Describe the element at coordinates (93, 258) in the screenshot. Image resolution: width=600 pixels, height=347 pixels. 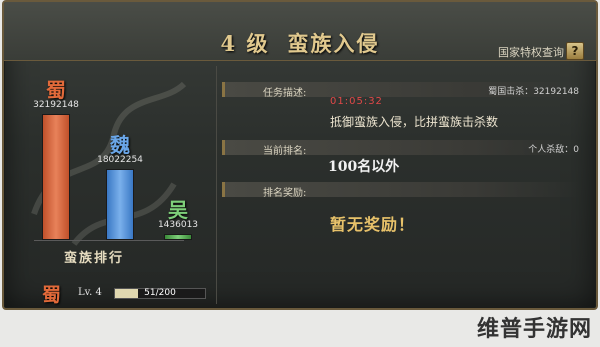
I see `ranking-title: 蛮族排行` at that location.